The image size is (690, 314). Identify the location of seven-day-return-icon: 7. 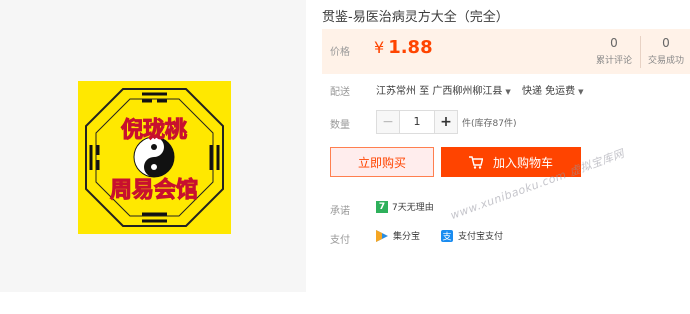
(382, 206).